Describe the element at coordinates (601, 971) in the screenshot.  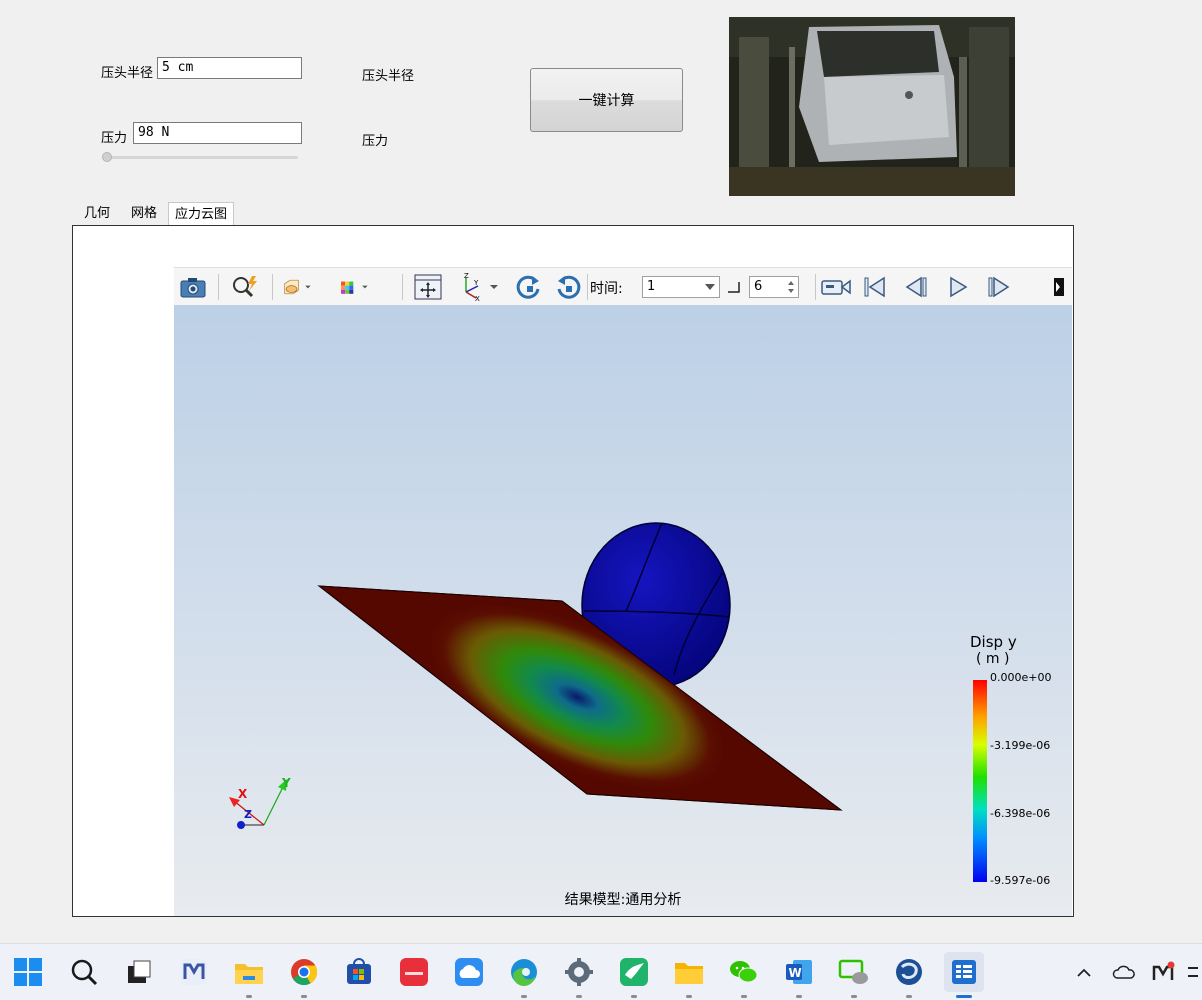
I see `taskbar: W` at that location.